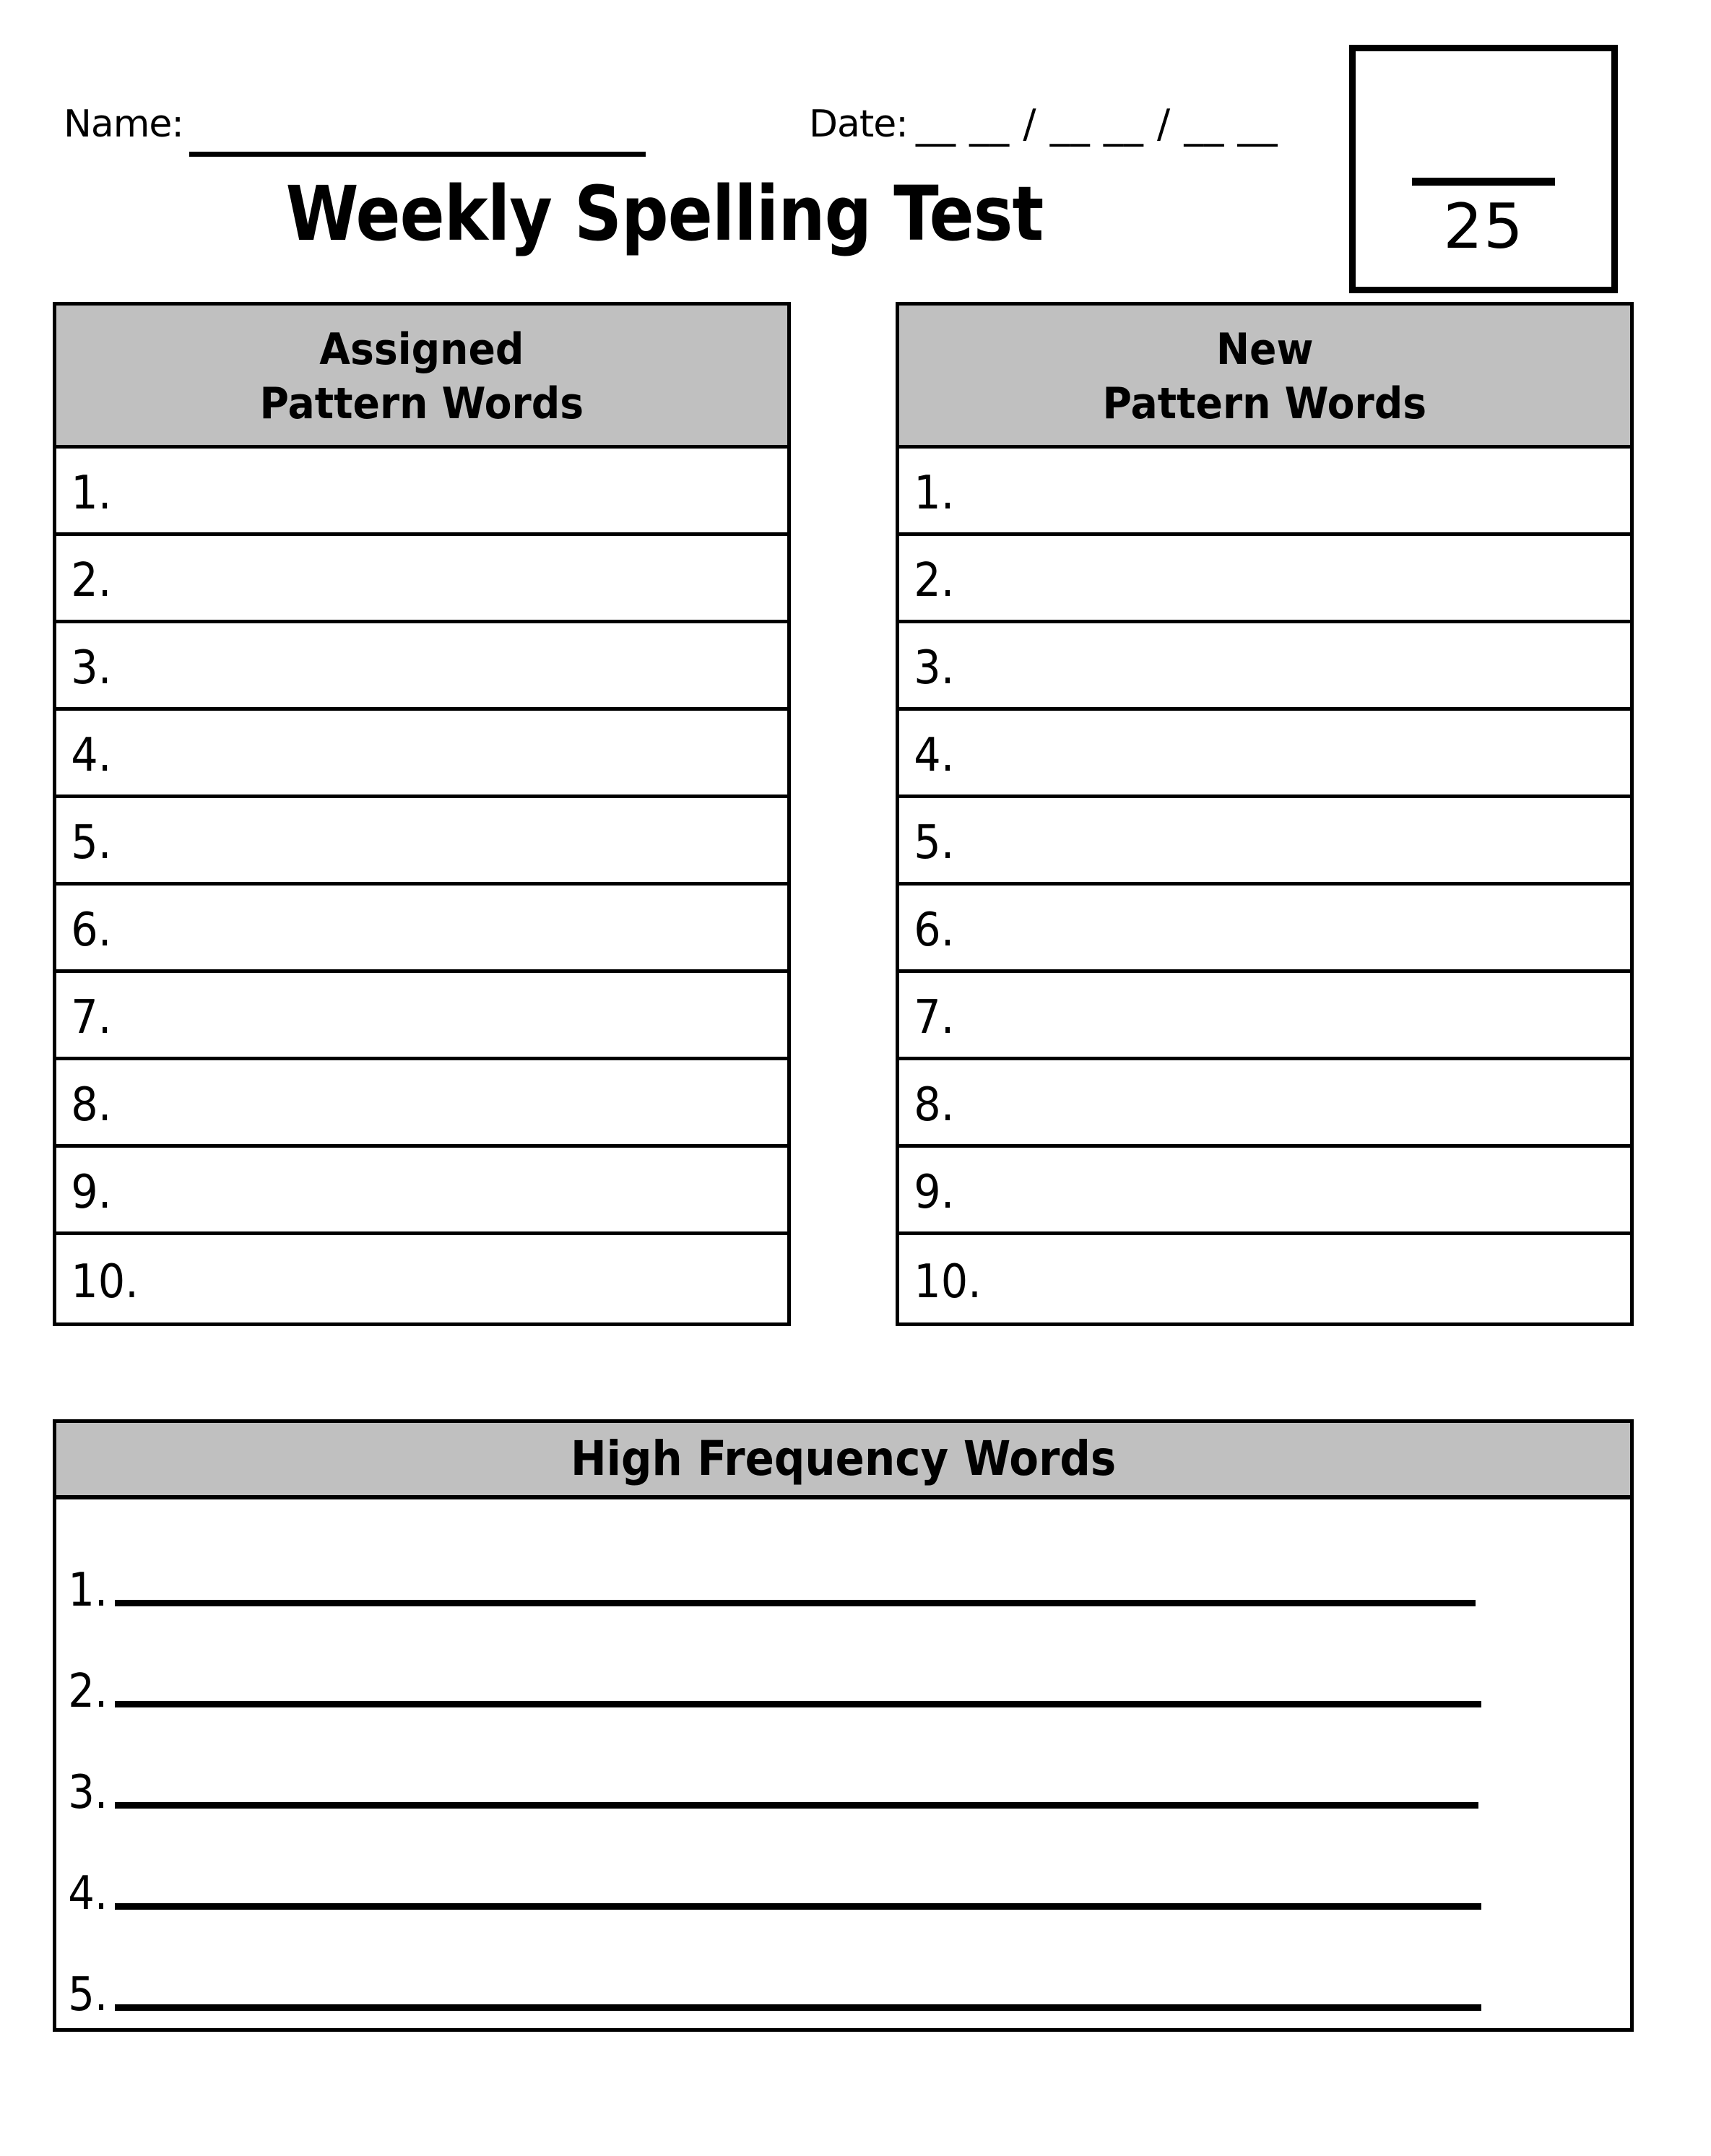  What do you see at coordinates (843, 1966) in the screenshot?
I see `list-item: 5.` at bounding box center [843, 1966].